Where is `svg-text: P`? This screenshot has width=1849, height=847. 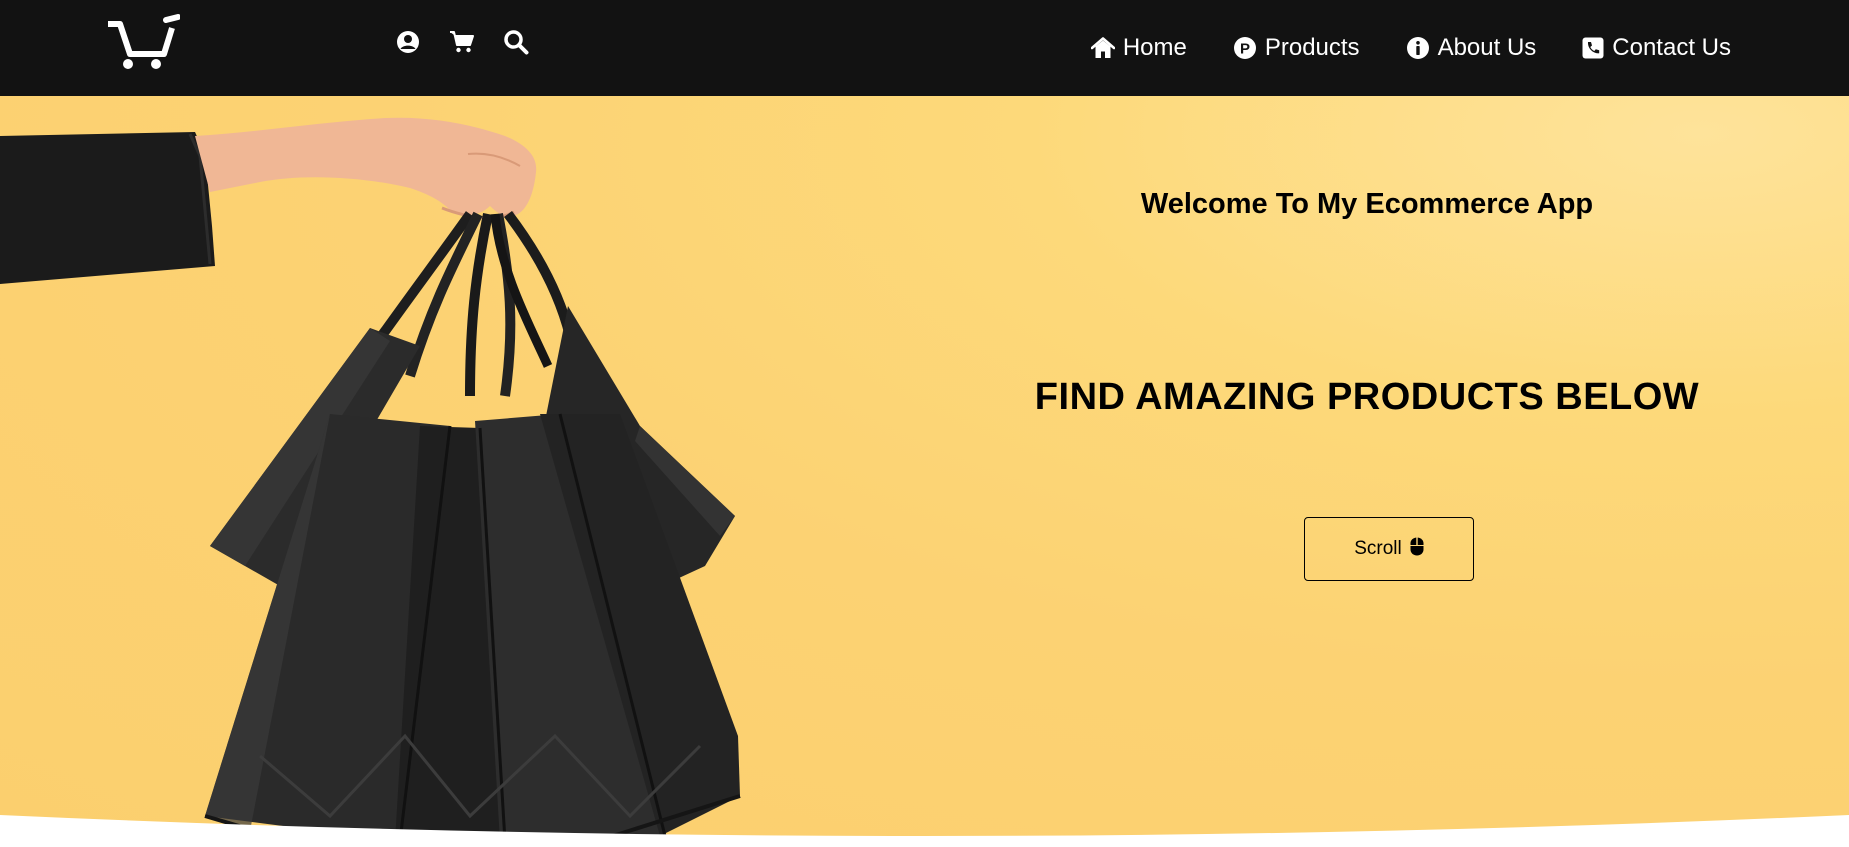
svg-text: P is located at coordinates (1245, 49).